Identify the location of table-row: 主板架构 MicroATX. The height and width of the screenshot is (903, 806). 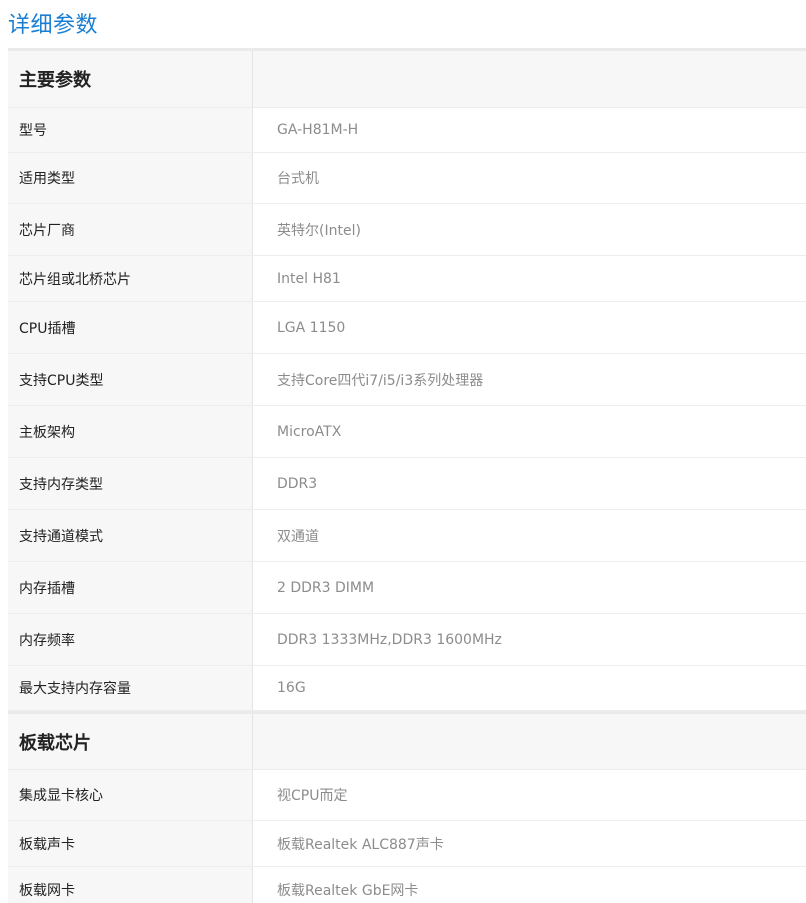
(407, 432).